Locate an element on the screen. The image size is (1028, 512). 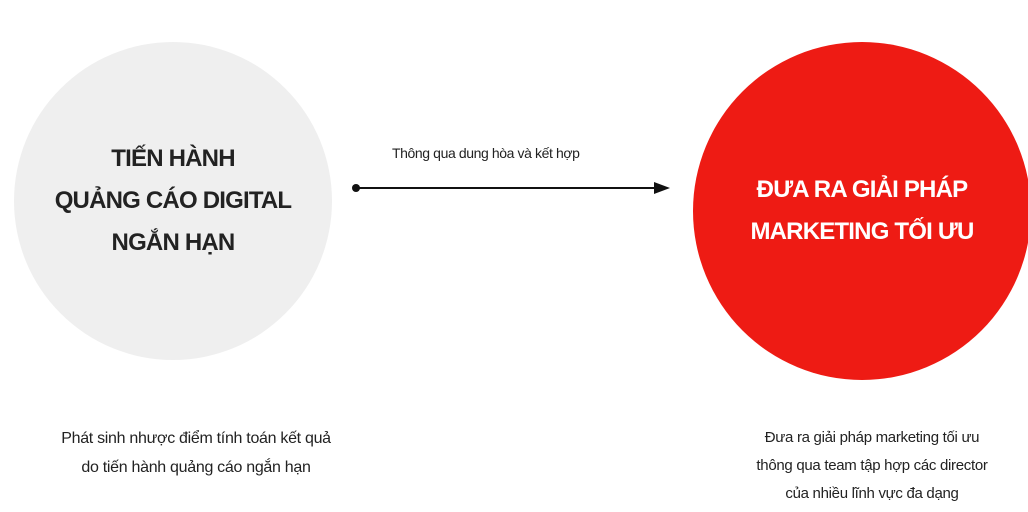
left-circle-title: TIẾN HÀNH QUẢNG CÁO DIGITAL NGẮN HẠN is located at coordinates (173, 201).